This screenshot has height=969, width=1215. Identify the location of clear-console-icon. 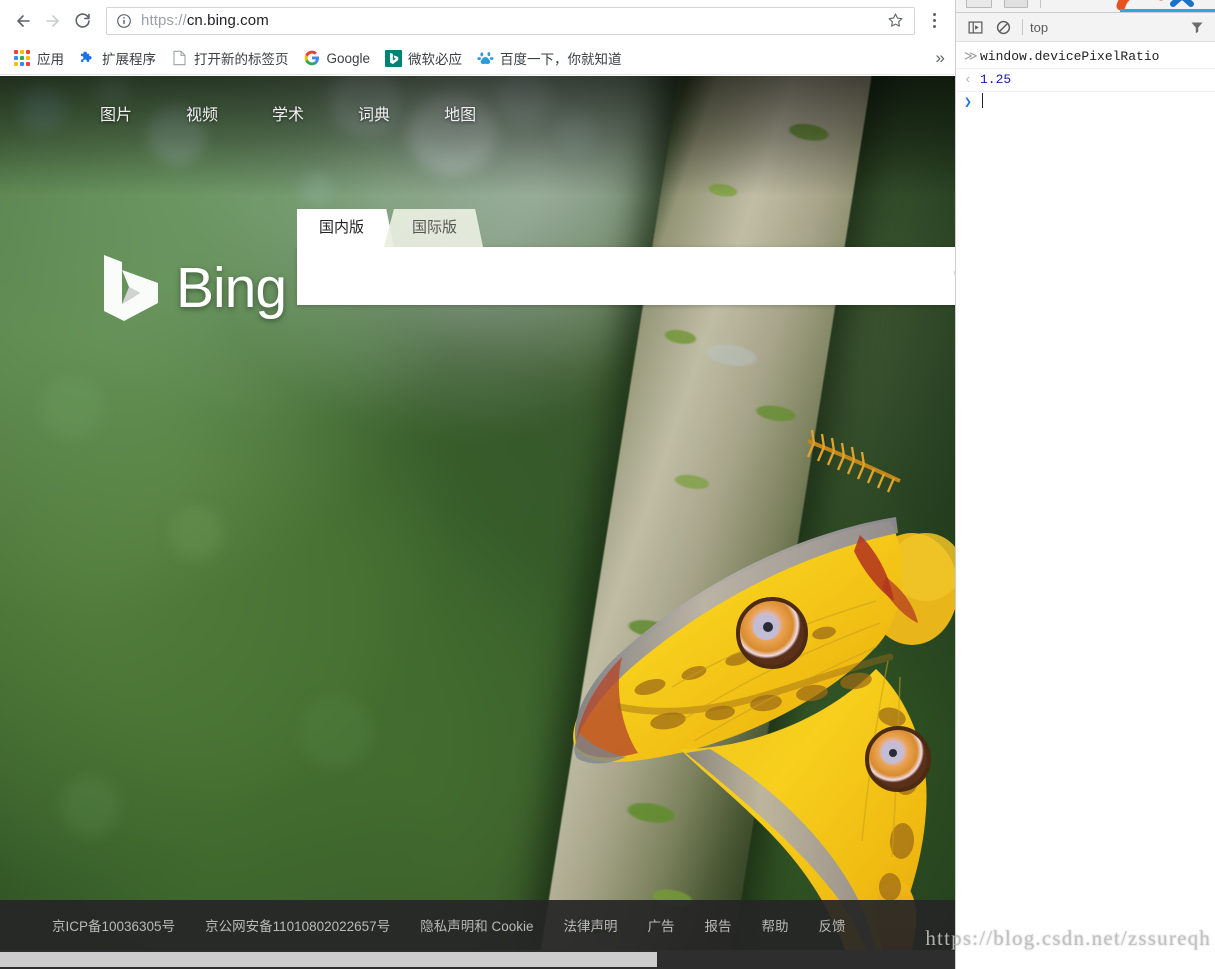
(1003, 27).